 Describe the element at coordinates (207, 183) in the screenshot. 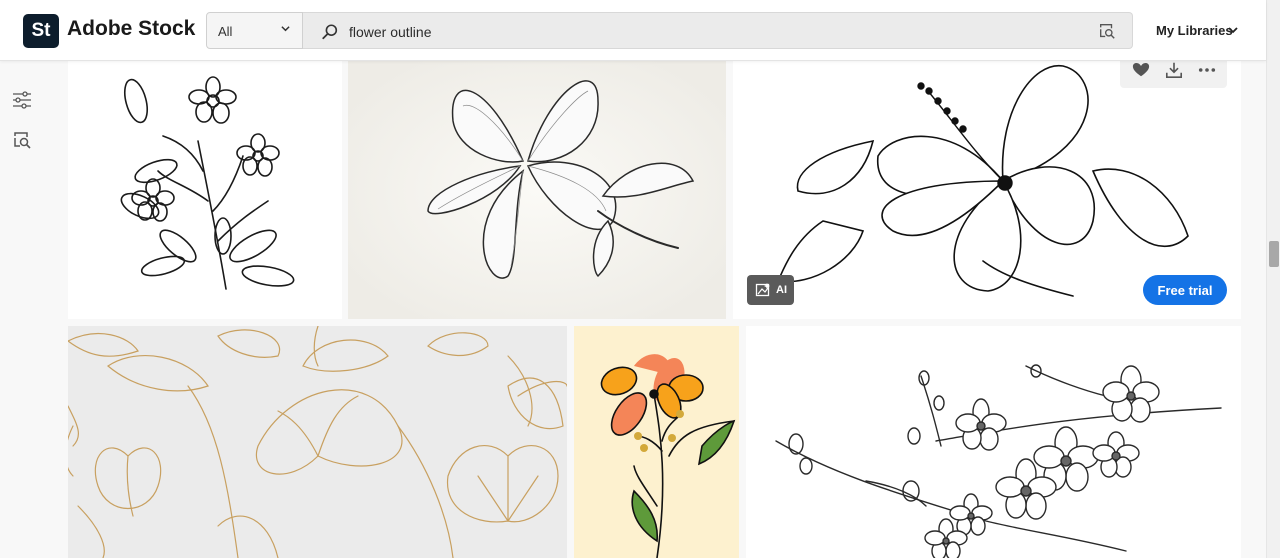

I see `jasmine-line-art-image` at that location.